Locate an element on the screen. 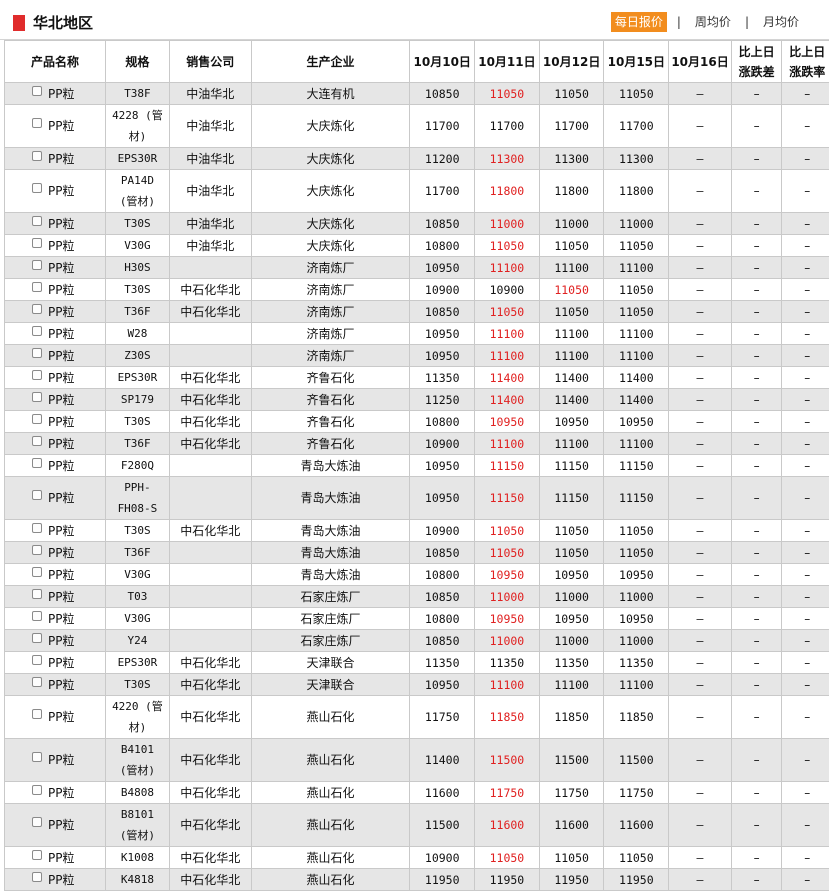 This screenshot has height=895, width=829. col-seller: 销售公司 is located at coordinates (210, 61).